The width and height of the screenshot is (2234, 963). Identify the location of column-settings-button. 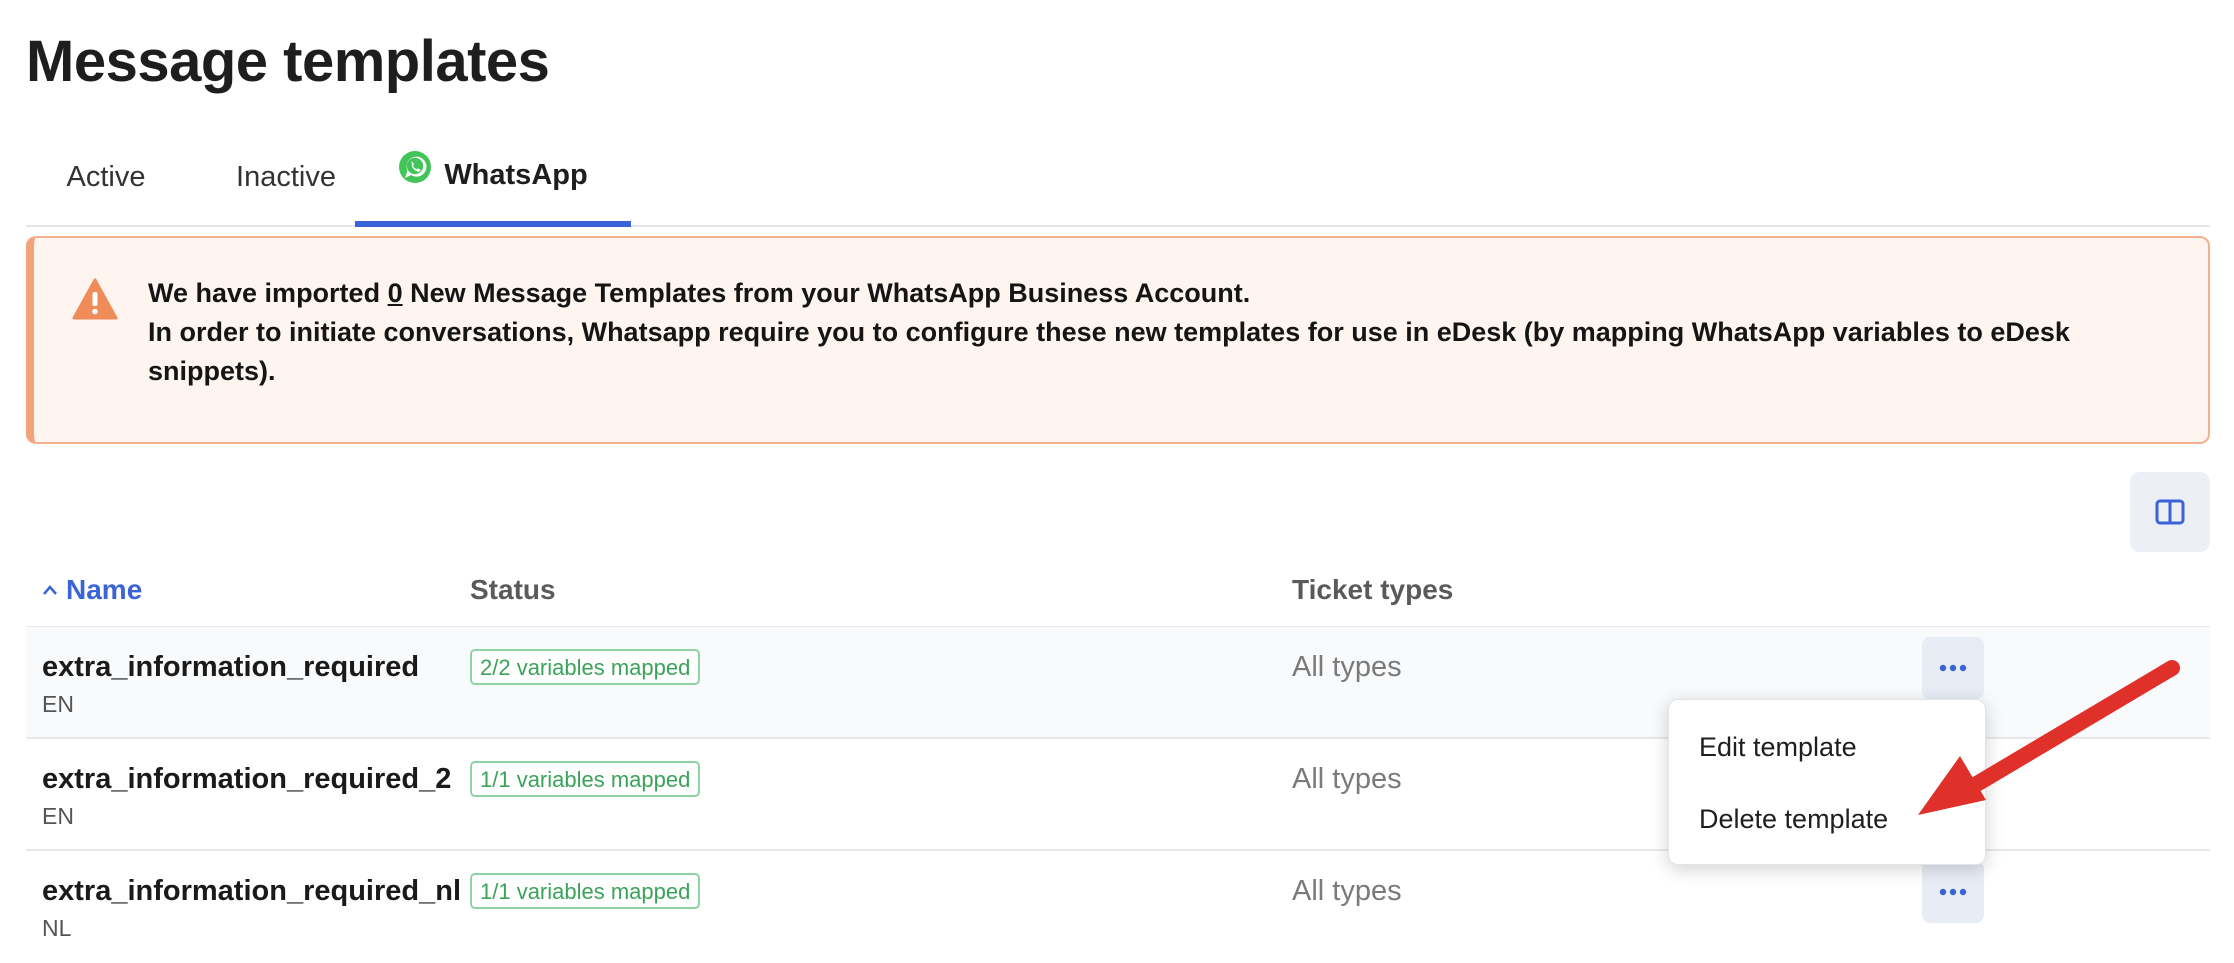
(2170, 512).